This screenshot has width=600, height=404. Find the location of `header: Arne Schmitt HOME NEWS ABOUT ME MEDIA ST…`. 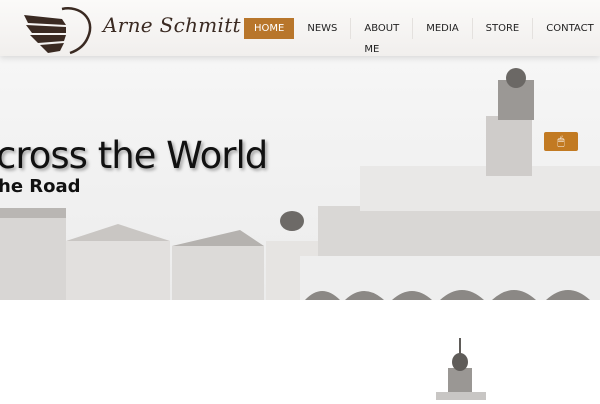

header: Arne Schmitt HOME NEWS ABOUT ME MEDIA ST… is located at coordinates (300, 28).